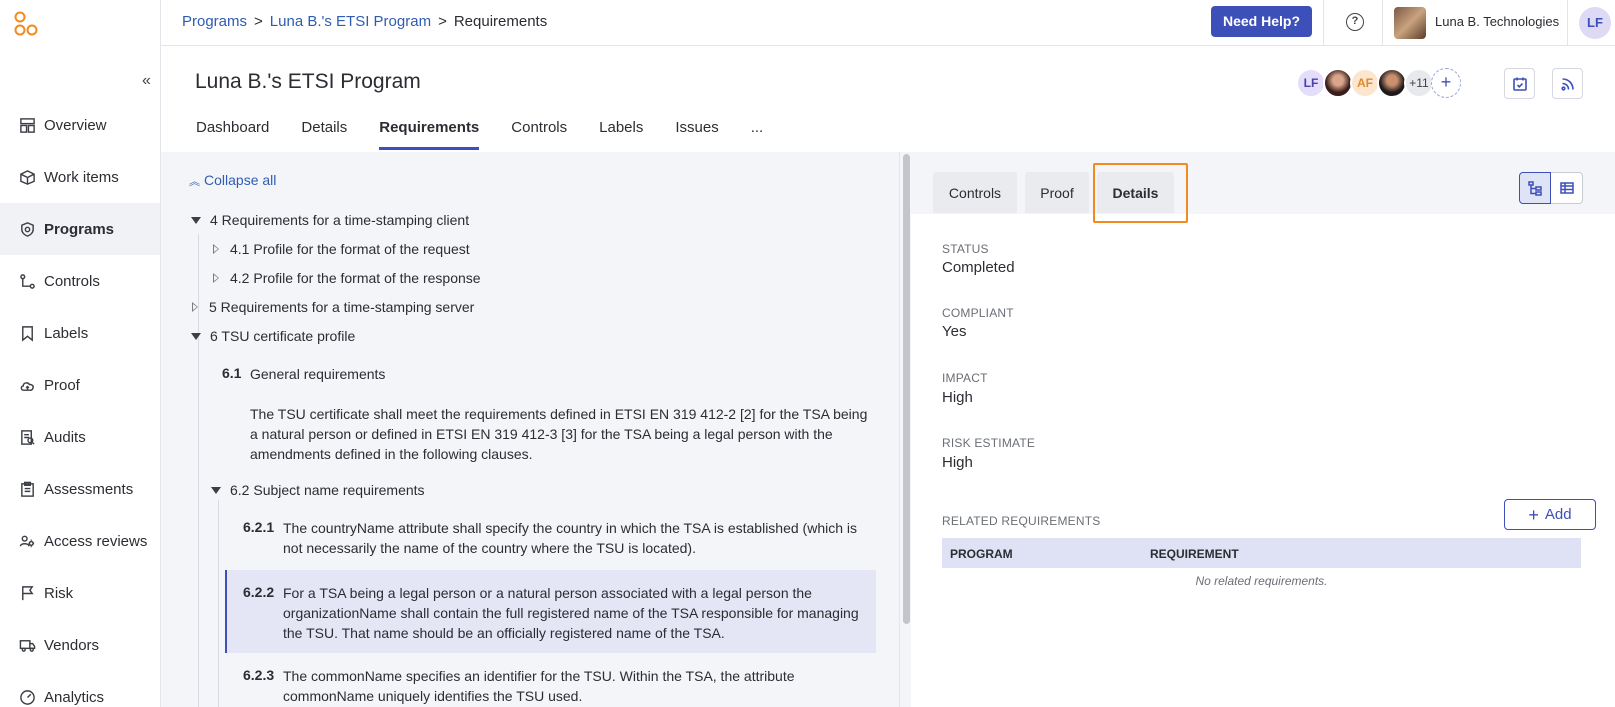 Image resolution: width=1615 pixels, height=707 pixels. Describe the element at coordinates (324, 130) in the screenshot. I see `tab-details: Details` at that location.